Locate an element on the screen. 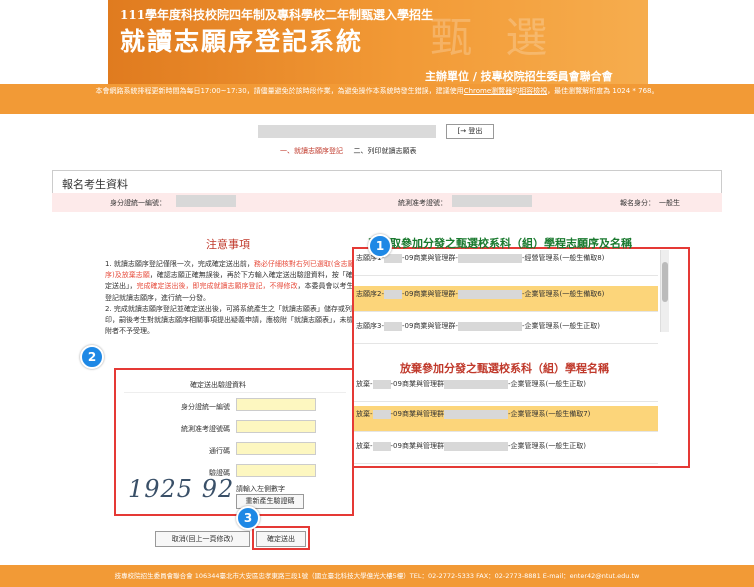  header-organizer: 主辦單位 / 技專校院招生委員會聯合會 is located at coordinates (519, 76).